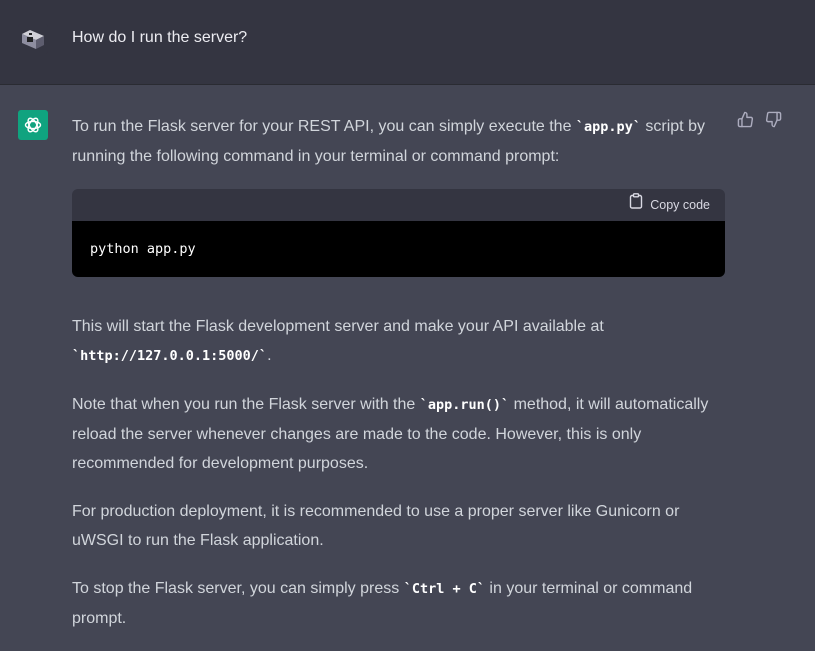 Image resolution: width=815 pixels, height=651 pixels. I want to click on paragraph-text: ., so click(269, 355).